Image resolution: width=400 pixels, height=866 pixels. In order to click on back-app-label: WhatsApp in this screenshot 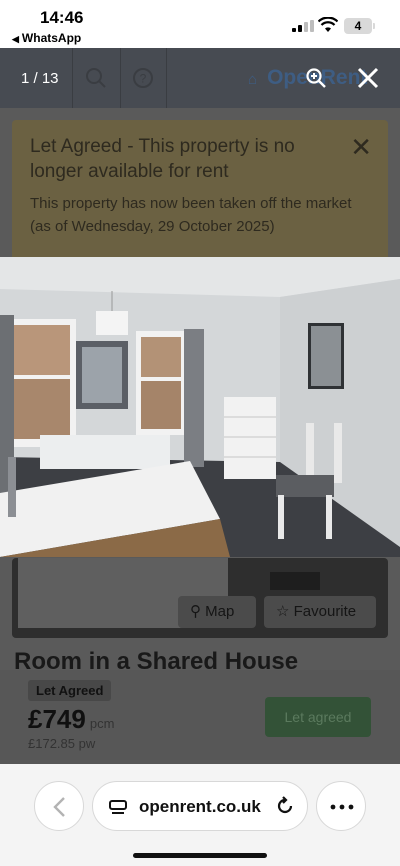, I will do `click(51, 38)`.